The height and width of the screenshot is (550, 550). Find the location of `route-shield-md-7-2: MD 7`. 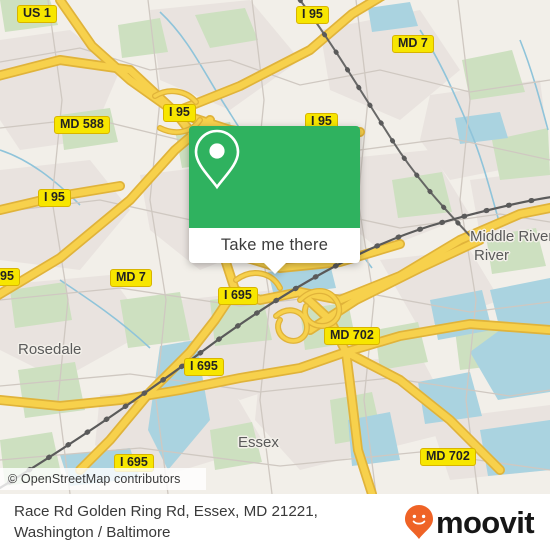

route-shield-md-7-2: MD 7 is located at coordinates (131, 278).